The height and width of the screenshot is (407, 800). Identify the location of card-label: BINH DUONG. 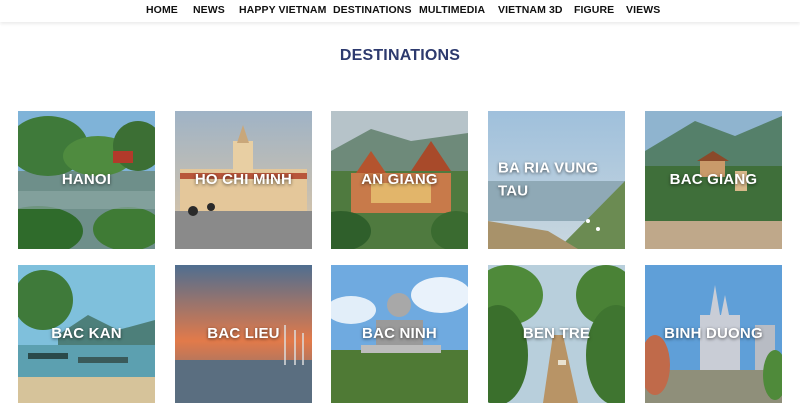
(713, 333).